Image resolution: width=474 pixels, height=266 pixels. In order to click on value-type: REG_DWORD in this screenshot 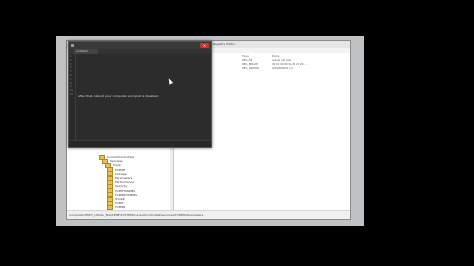, I will do `click(250, 69)`.